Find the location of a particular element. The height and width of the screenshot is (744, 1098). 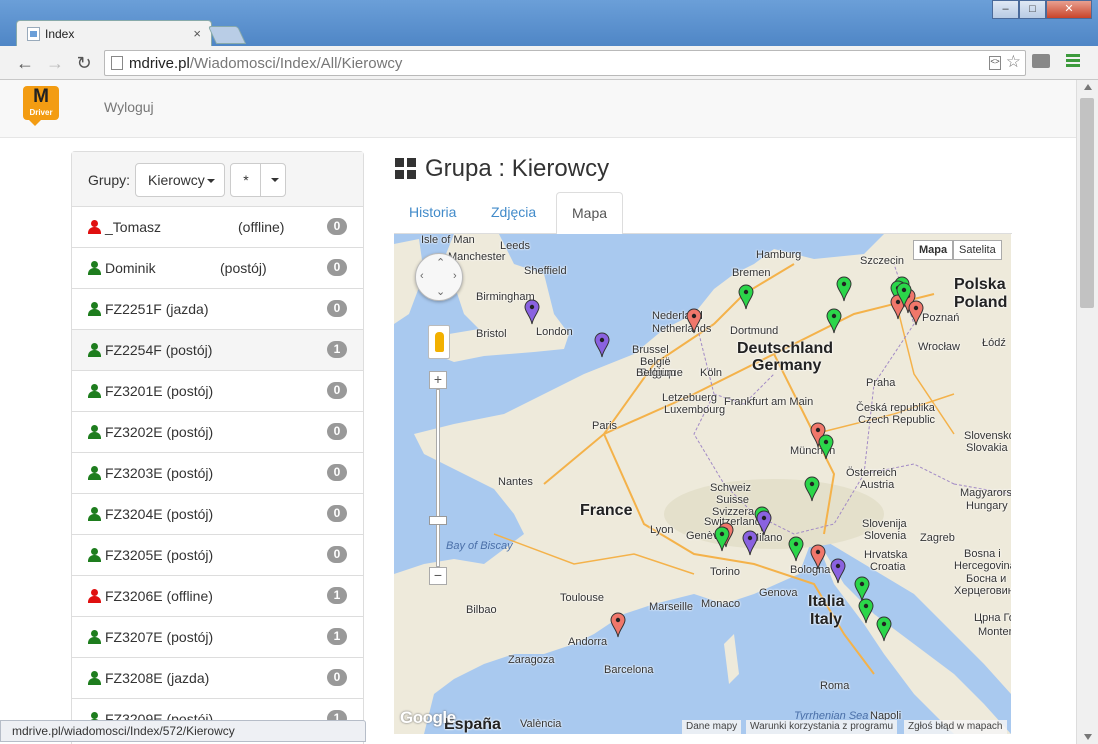

scroll-down-icon is located at coordinates (1088, 737).